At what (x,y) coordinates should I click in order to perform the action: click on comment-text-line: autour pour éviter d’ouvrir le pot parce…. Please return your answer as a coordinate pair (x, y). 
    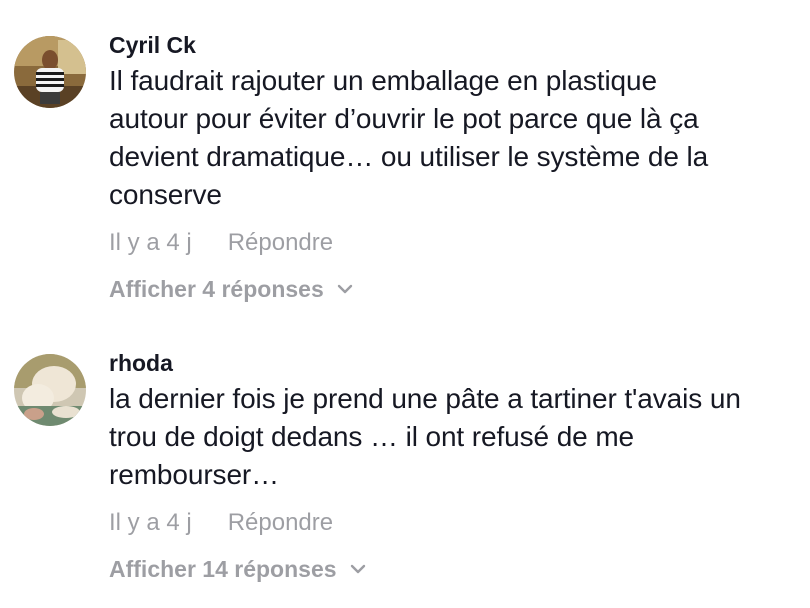
    Looking at the image, I should click on (404, 118).